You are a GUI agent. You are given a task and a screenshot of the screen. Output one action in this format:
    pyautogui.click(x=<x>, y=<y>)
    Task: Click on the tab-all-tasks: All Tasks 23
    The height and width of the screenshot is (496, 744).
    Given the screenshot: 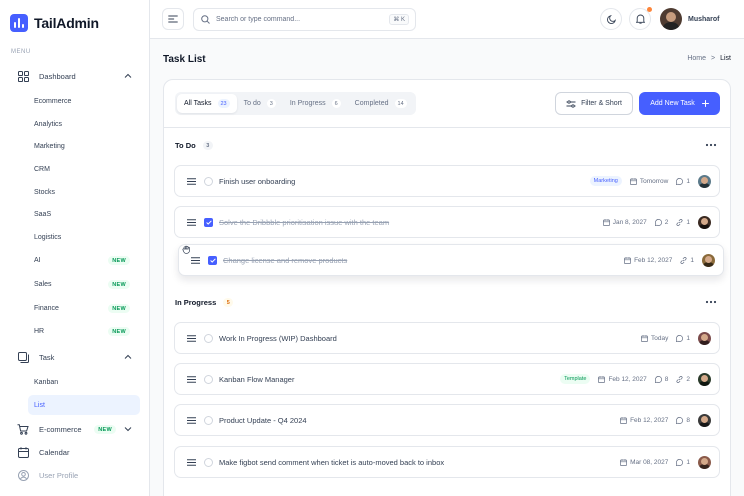 What is the action you would take?
    pyautogui.click(x=207, y=103)
    